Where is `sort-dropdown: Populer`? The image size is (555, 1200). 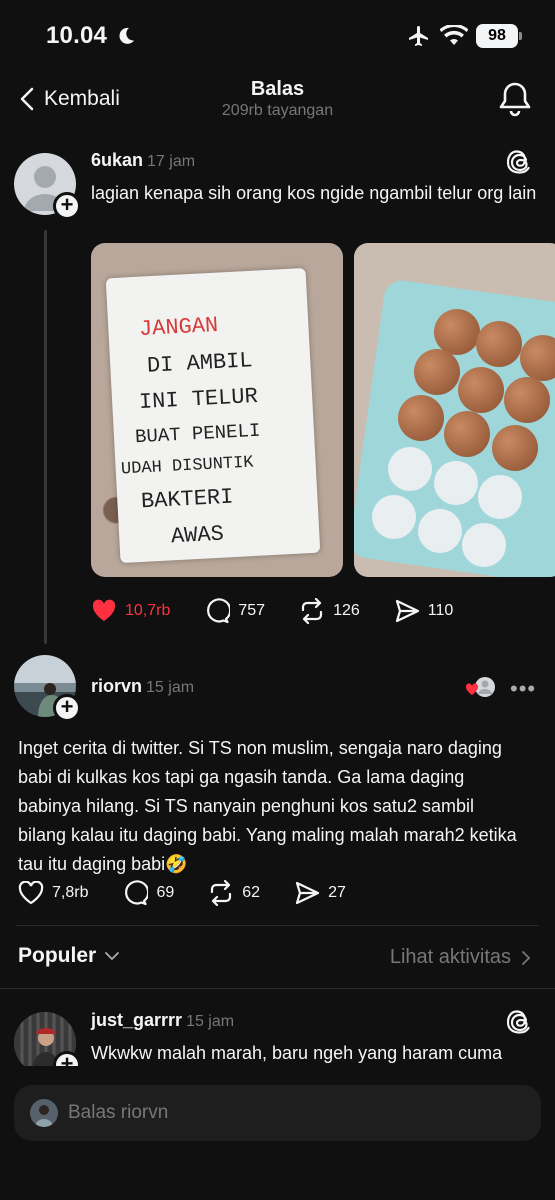 sort-dropdown: Populer is located at coordinates (69, 956).